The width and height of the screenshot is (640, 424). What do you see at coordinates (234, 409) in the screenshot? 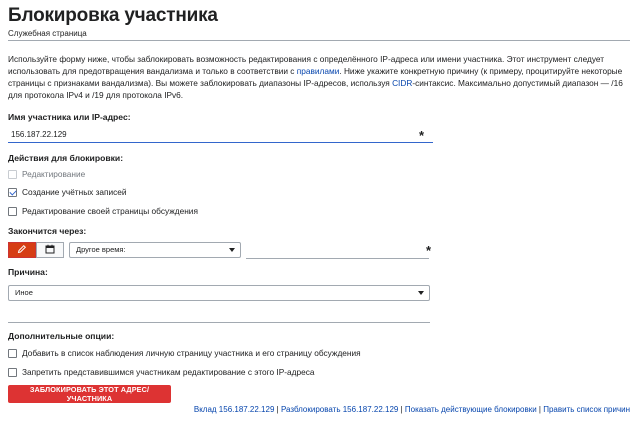
I see `contribs-link: Вклад 156.187.22.129` at bounding box center [234, 409].